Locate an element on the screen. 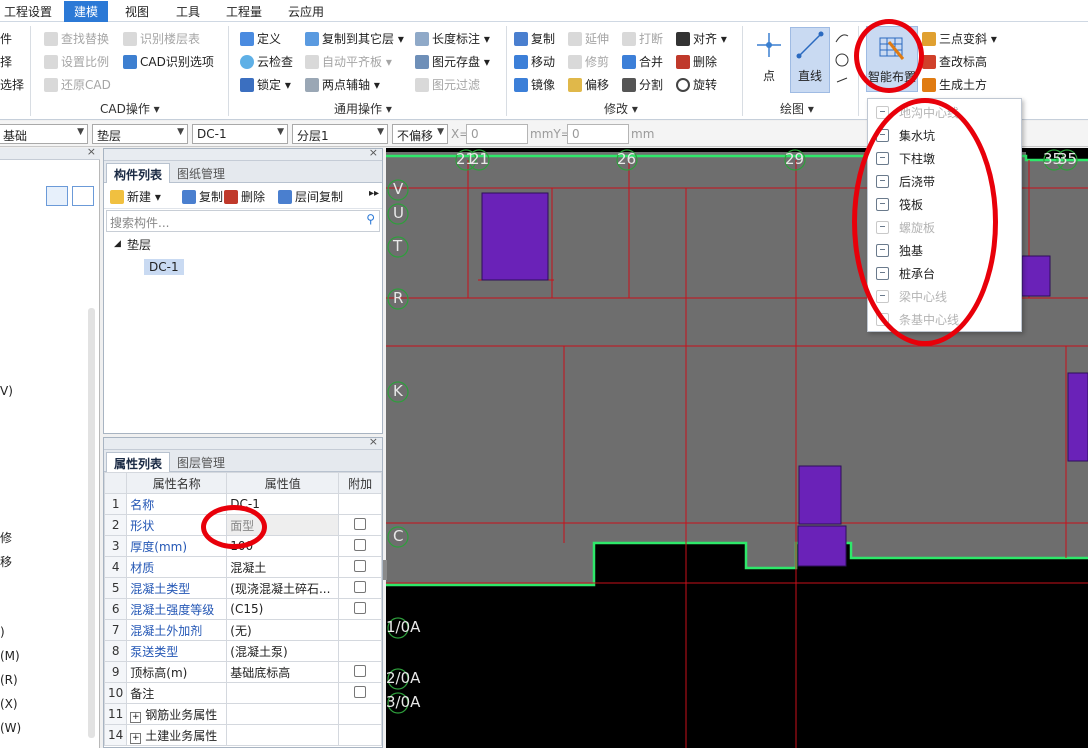 The width and height of the screenshot is (1088, 748). property-row: 3 厚度(mm) 100 is located at coordinates (242, 546).